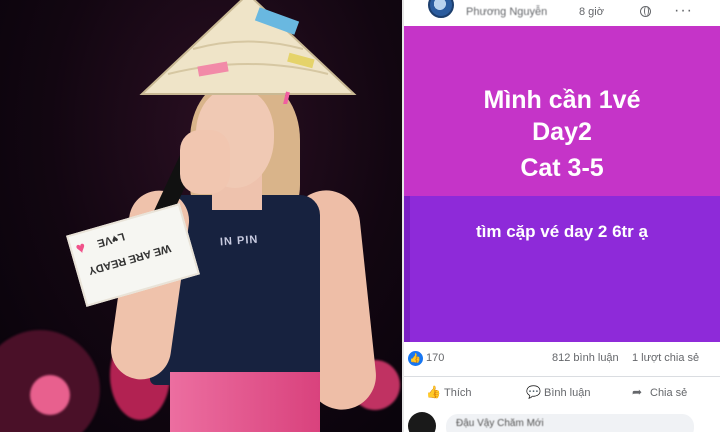 This screenshot has width=720, height=432. Describe the element at coordinates (81, 249) in the screenshot. I see `heart-icon: ♥` at that location.